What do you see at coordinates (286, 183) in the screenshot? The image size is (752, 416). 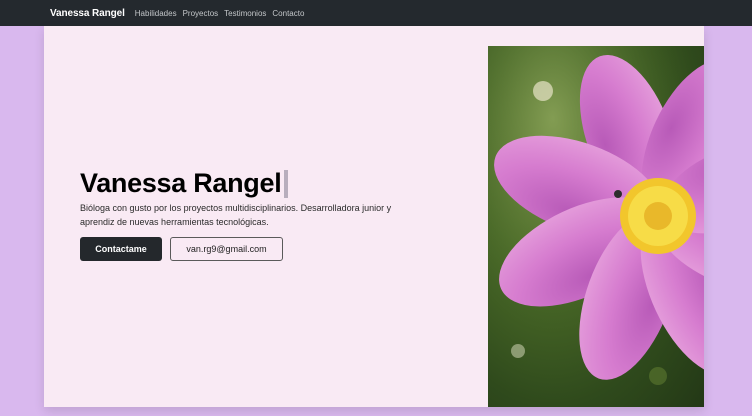 I see `typing-cursor` at bounding box center [286, 183].